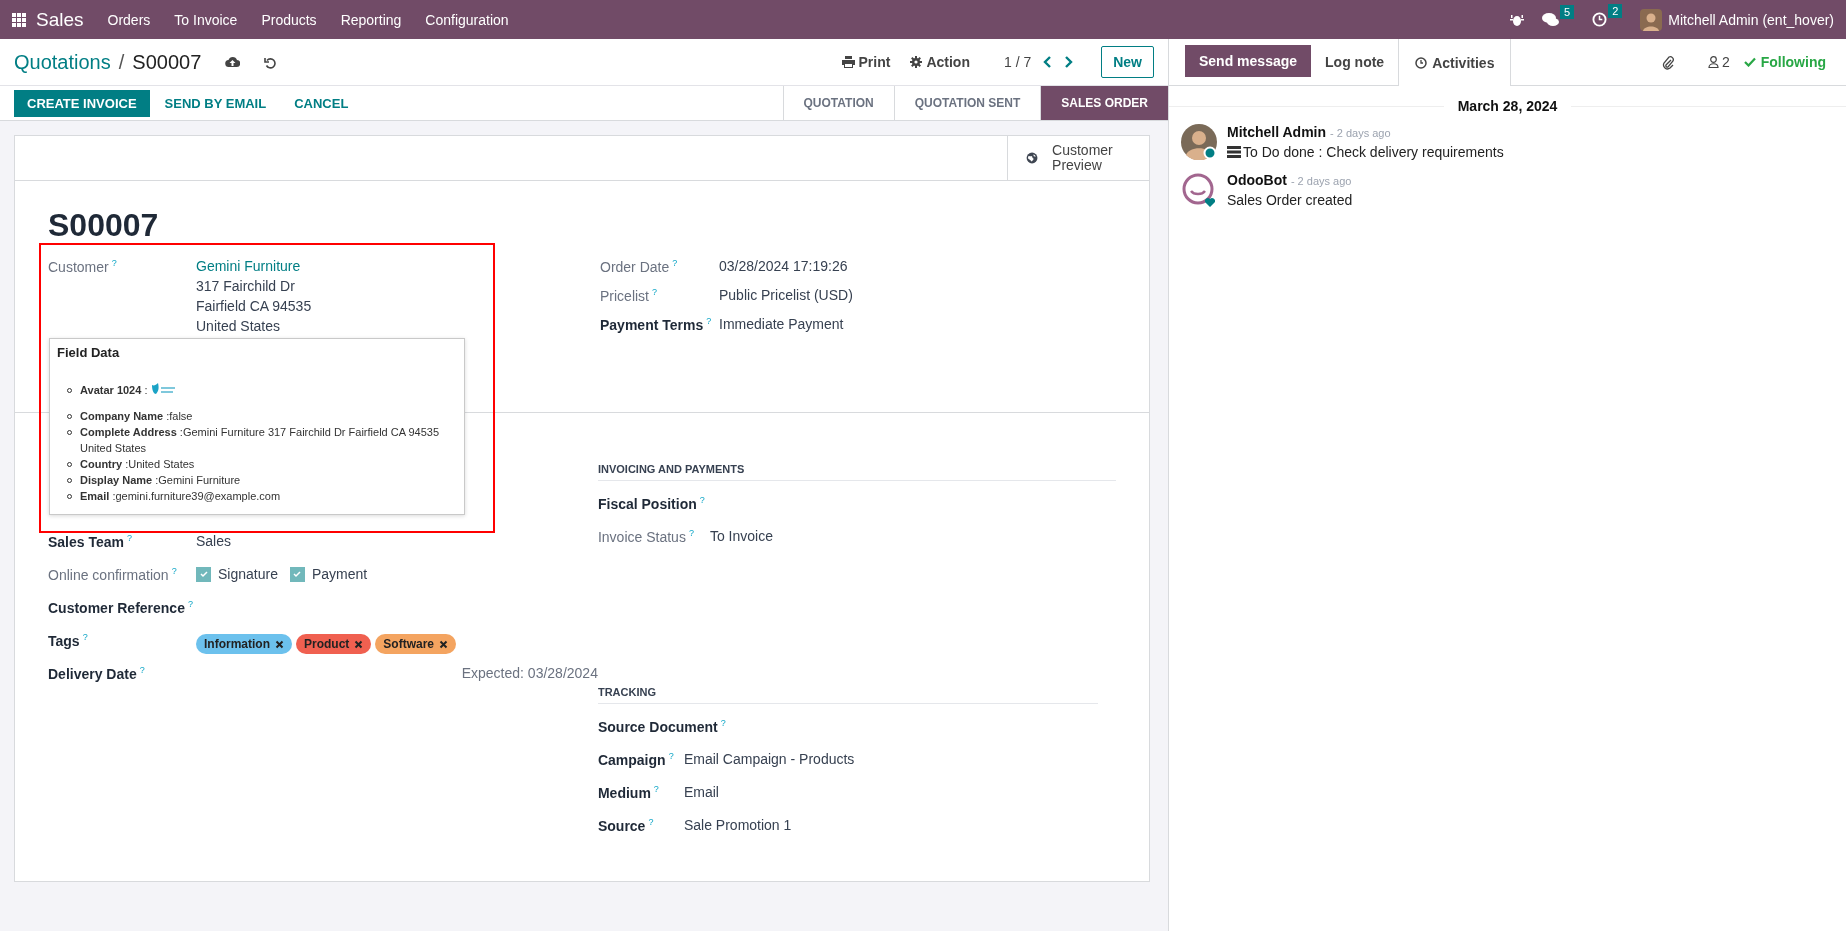 This screenshot has width=1846, height=931. I want to click on message-author: Mitchell Admin, so click(1277, 132).